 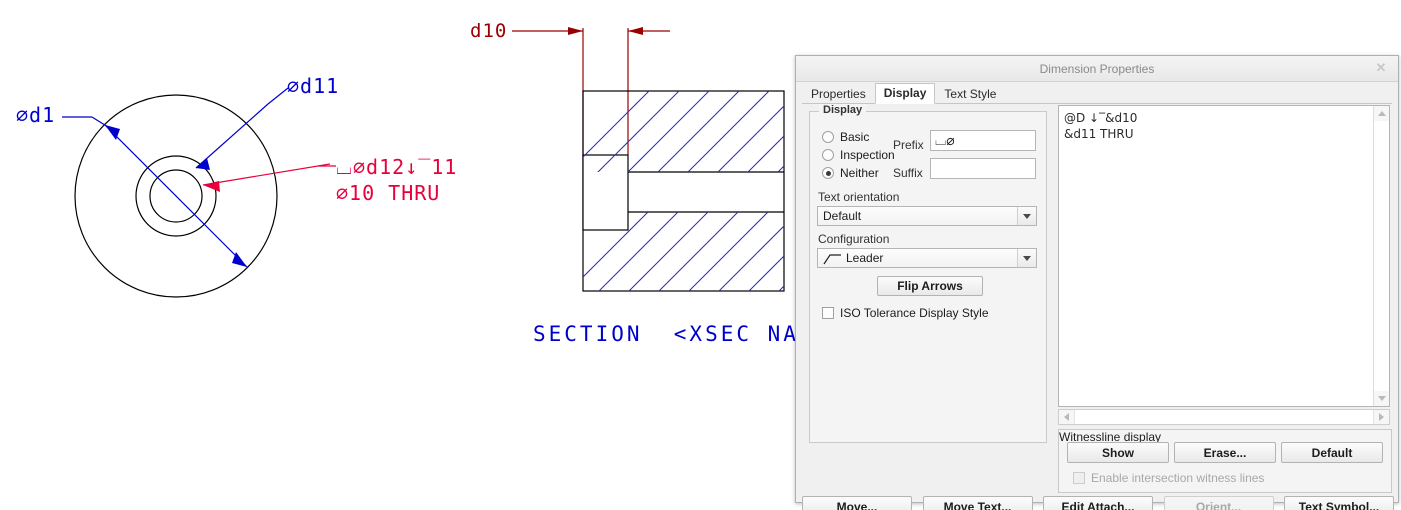 I want to click on leader-icon, so click(x=832, y=258).